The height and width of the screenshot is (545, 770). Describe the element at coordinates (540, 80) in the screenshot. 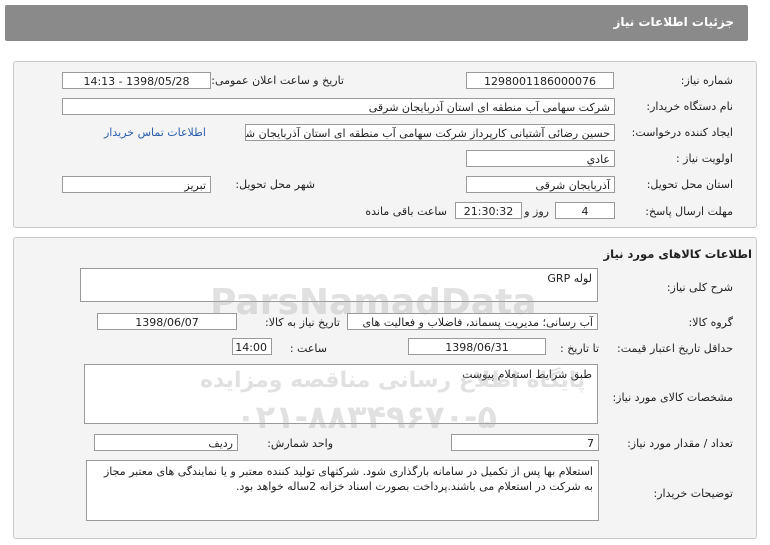

I see `need-number-field: 1298001186000076` at that location.